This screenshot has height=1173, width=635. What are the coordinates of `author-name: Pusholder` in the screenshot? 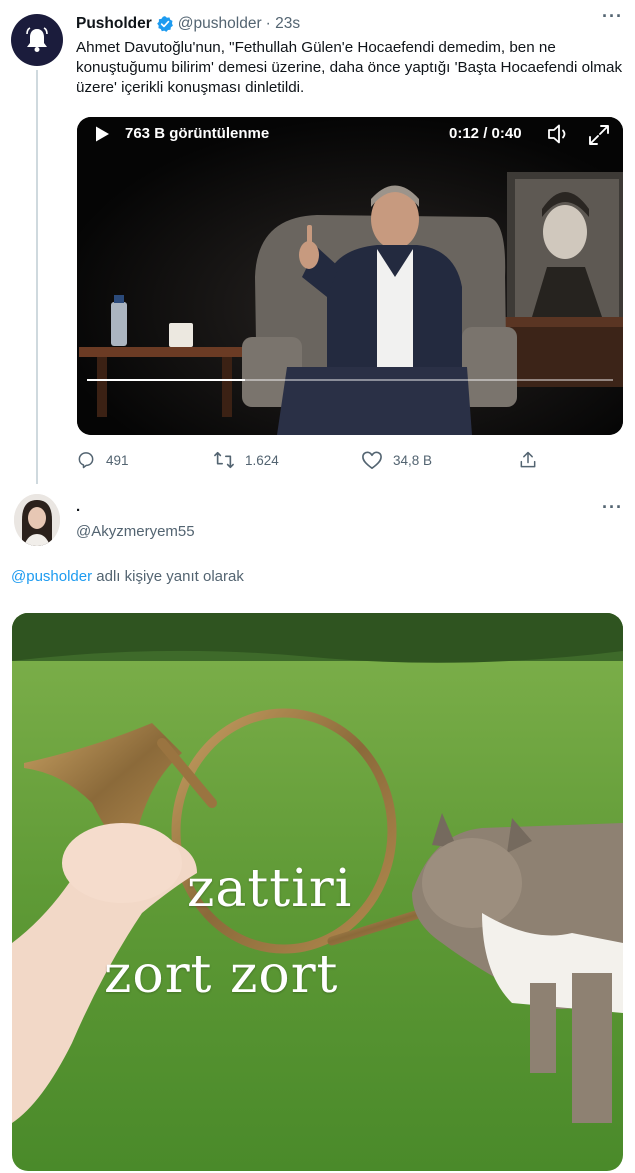 It's located at (114, 24).